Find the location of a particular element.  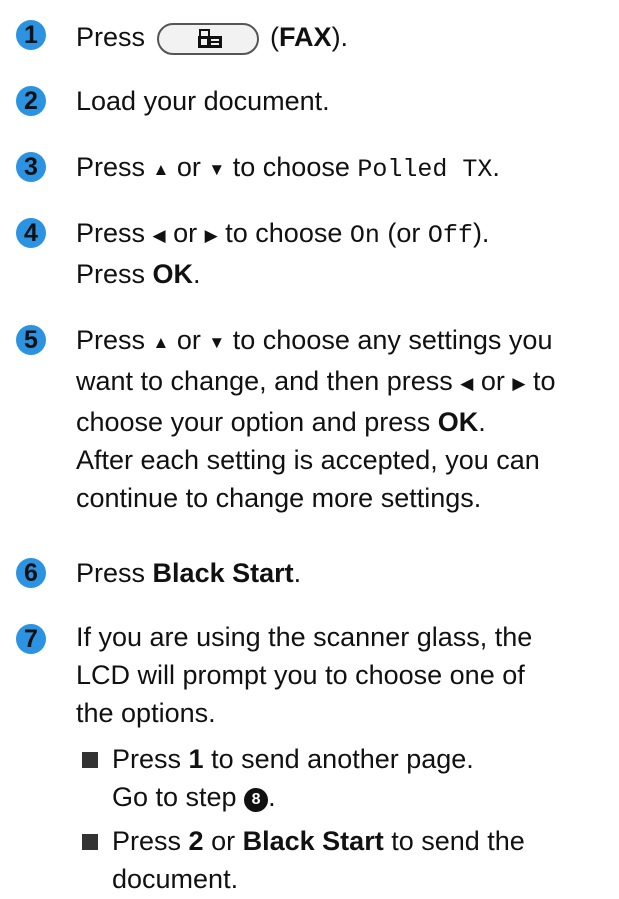

step-text: Press Black Start. is located at coordinates (189, 573).